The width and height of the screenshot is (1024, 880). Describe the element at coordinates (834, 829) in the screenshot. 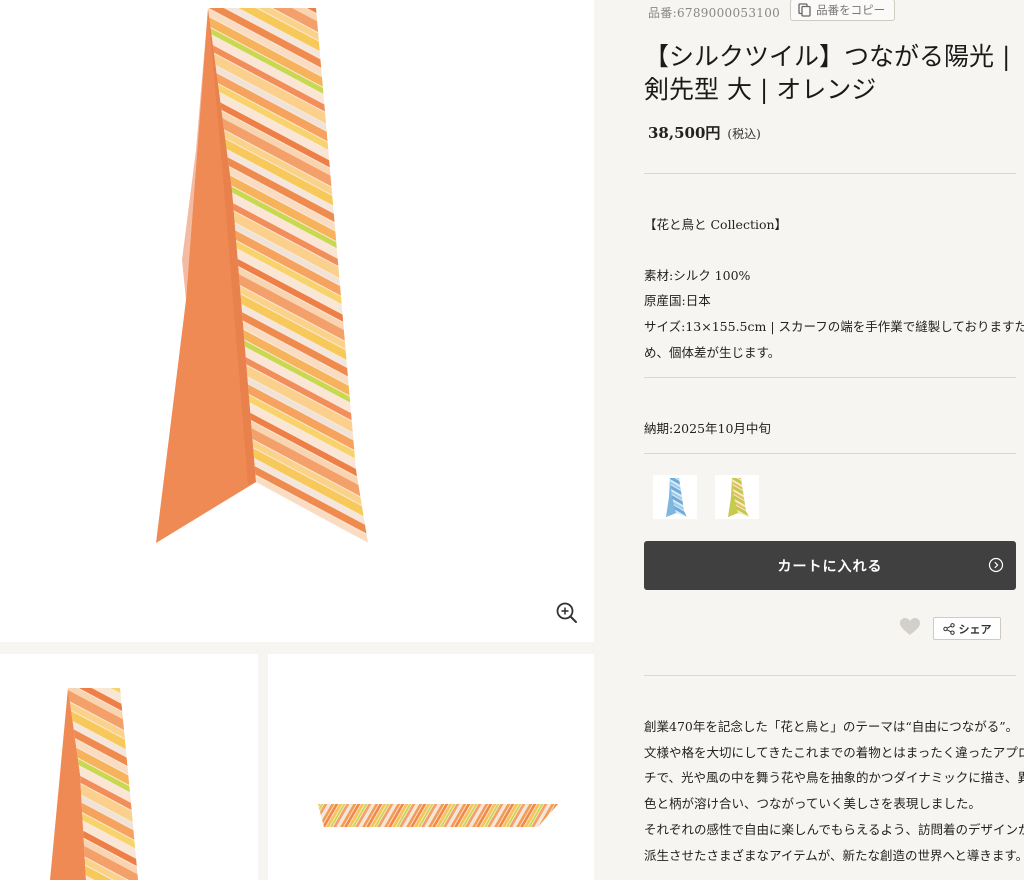

I see `description-line: それぞれの感性で自由に楽しんでもらえるよう、訪問着のデザインから` at that location.